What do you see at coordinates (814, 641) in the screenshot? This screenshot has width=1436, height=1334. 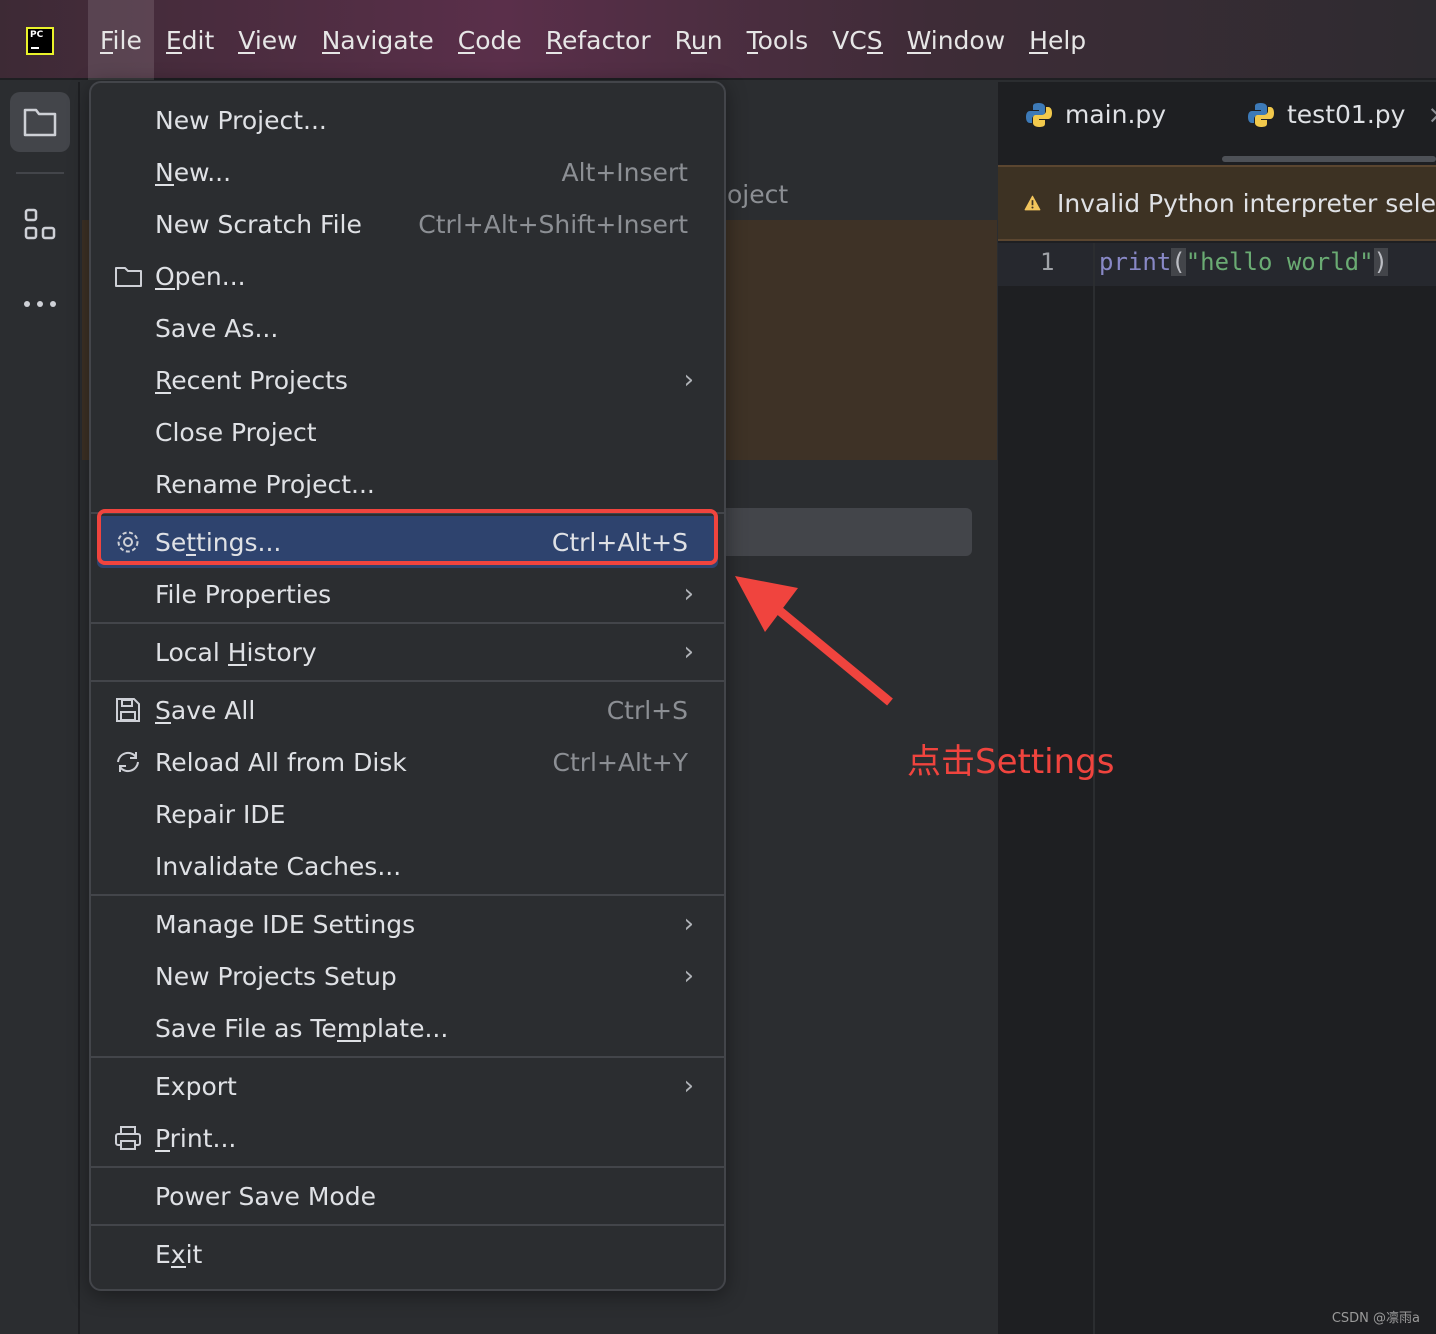 I see `annotation-arrow` at bounding box center [814, 641].